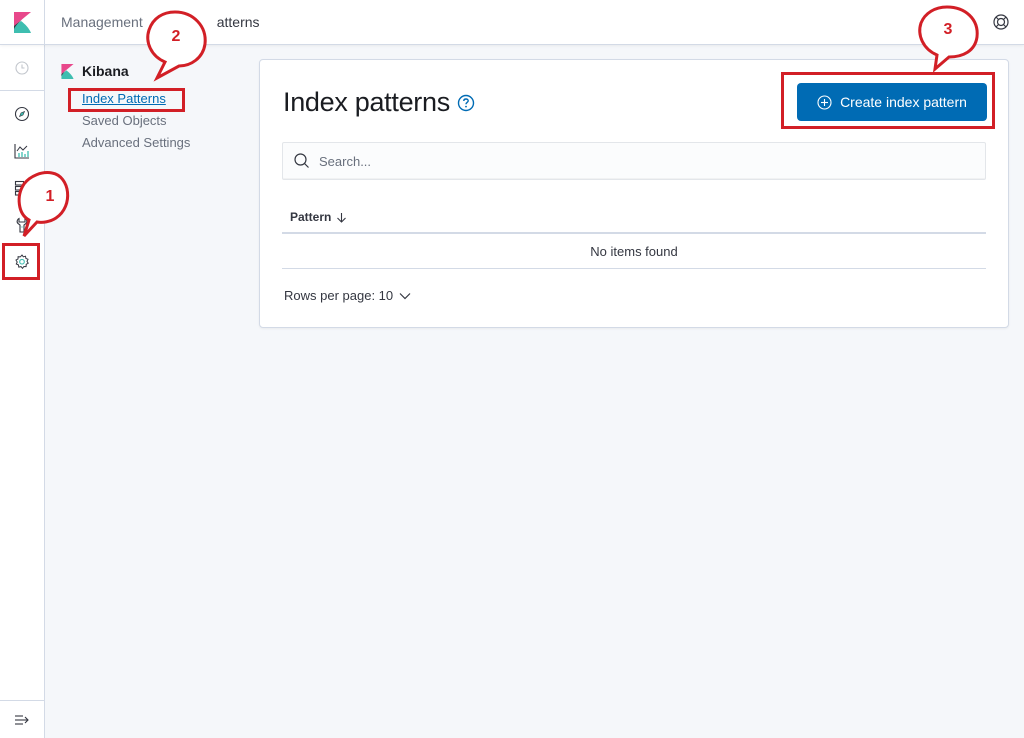  Describe the element at coordinates (634, 218) in the screenshot. I see `column-header-pattern: Pattern` at that location.